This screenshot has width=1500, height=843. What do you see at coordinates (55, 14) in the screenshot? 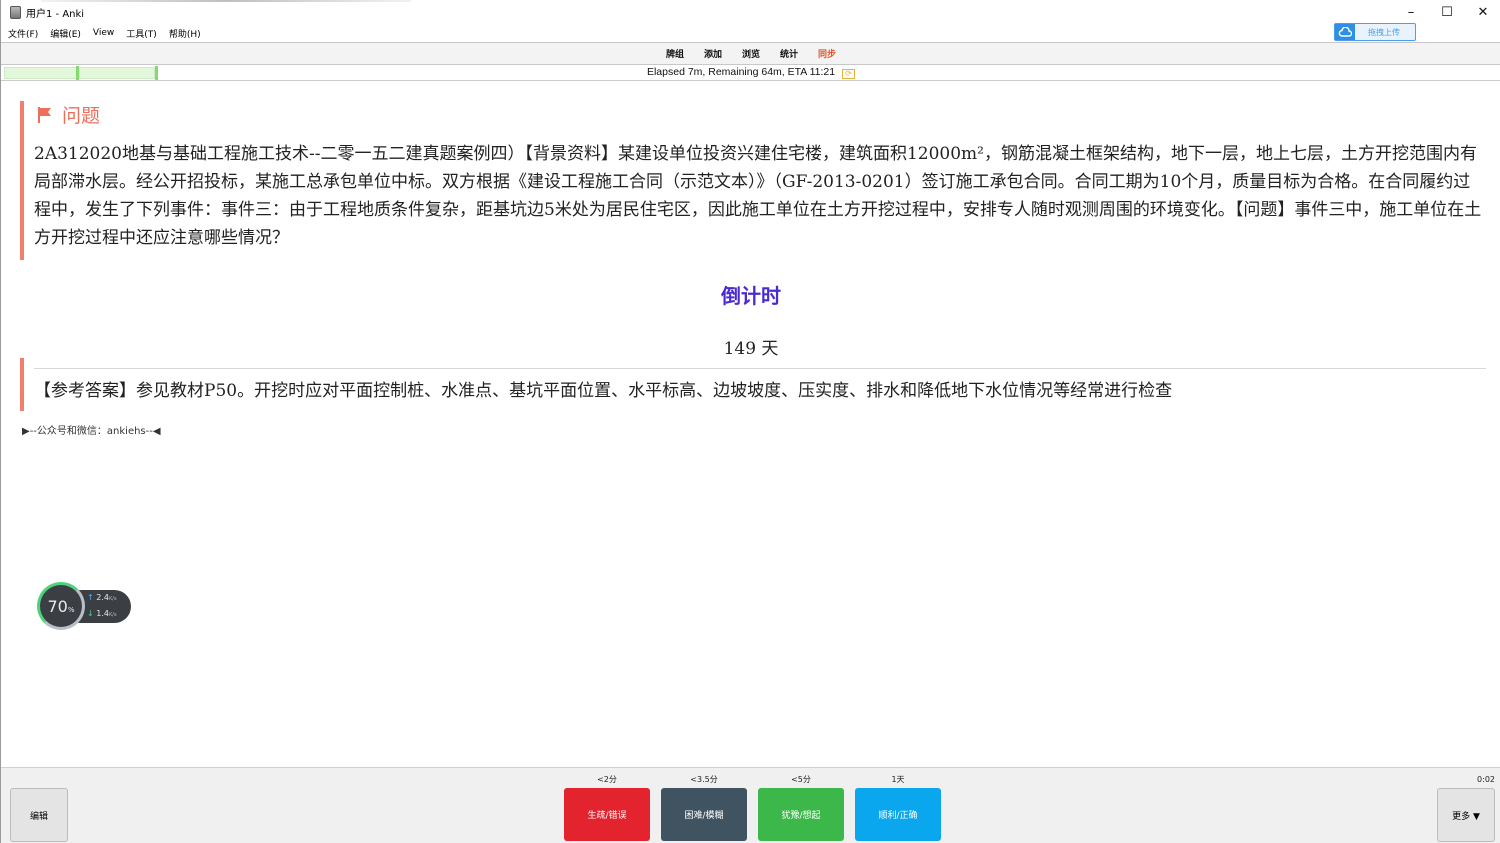
I see `window-title: 用户1 - Anki` at bounding box center [55, 14].